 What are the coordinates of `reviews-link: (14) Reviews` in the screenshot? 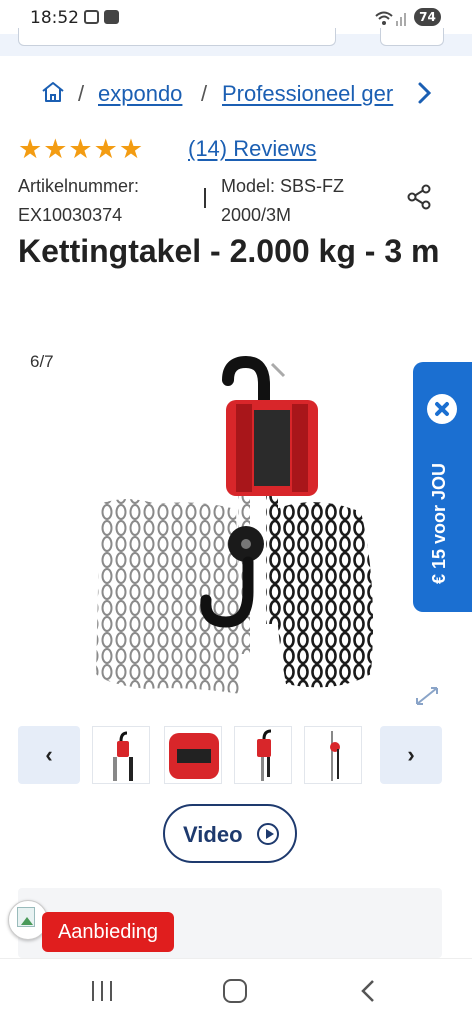 It's located at (252, 149).